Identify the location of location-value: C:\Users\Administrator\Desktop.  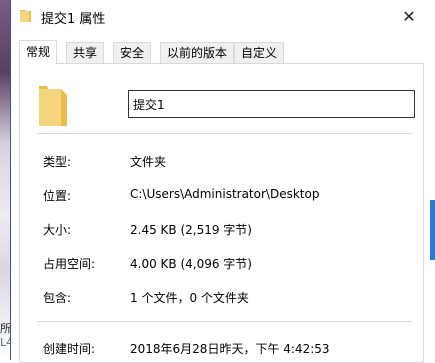
(225, 194).